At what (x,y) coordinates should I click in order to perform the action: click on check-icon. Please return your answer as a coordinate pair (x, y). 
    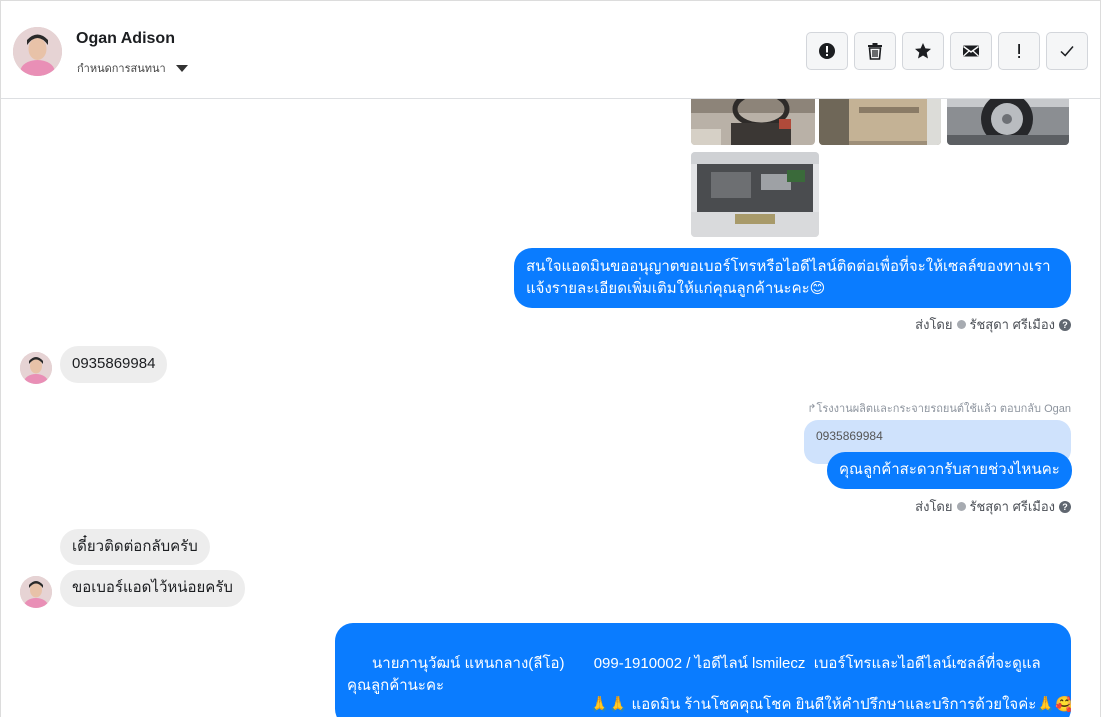
    Looking at the image, I should click on (1067, 51).